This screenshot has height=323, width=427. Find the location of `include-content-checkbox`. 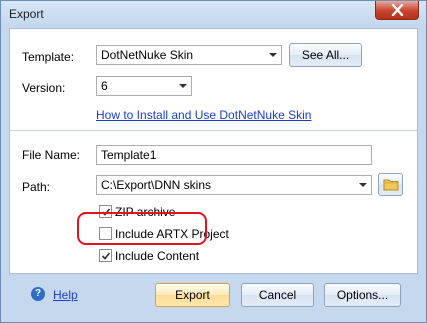

include-content-checkbox is located at coordinates (105, 255).